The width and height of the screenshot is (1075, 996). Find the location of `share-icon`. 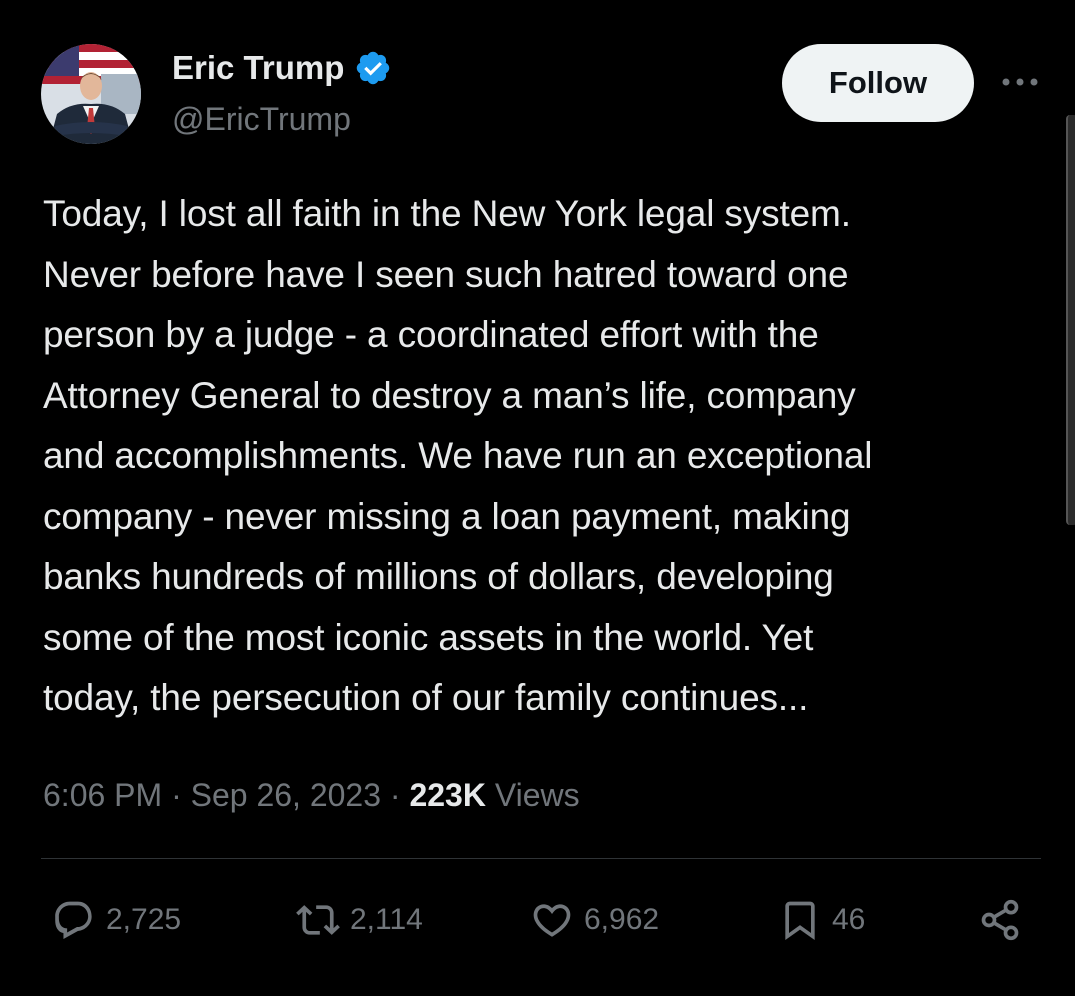

share-icon is located at coordinates (1000, 920).